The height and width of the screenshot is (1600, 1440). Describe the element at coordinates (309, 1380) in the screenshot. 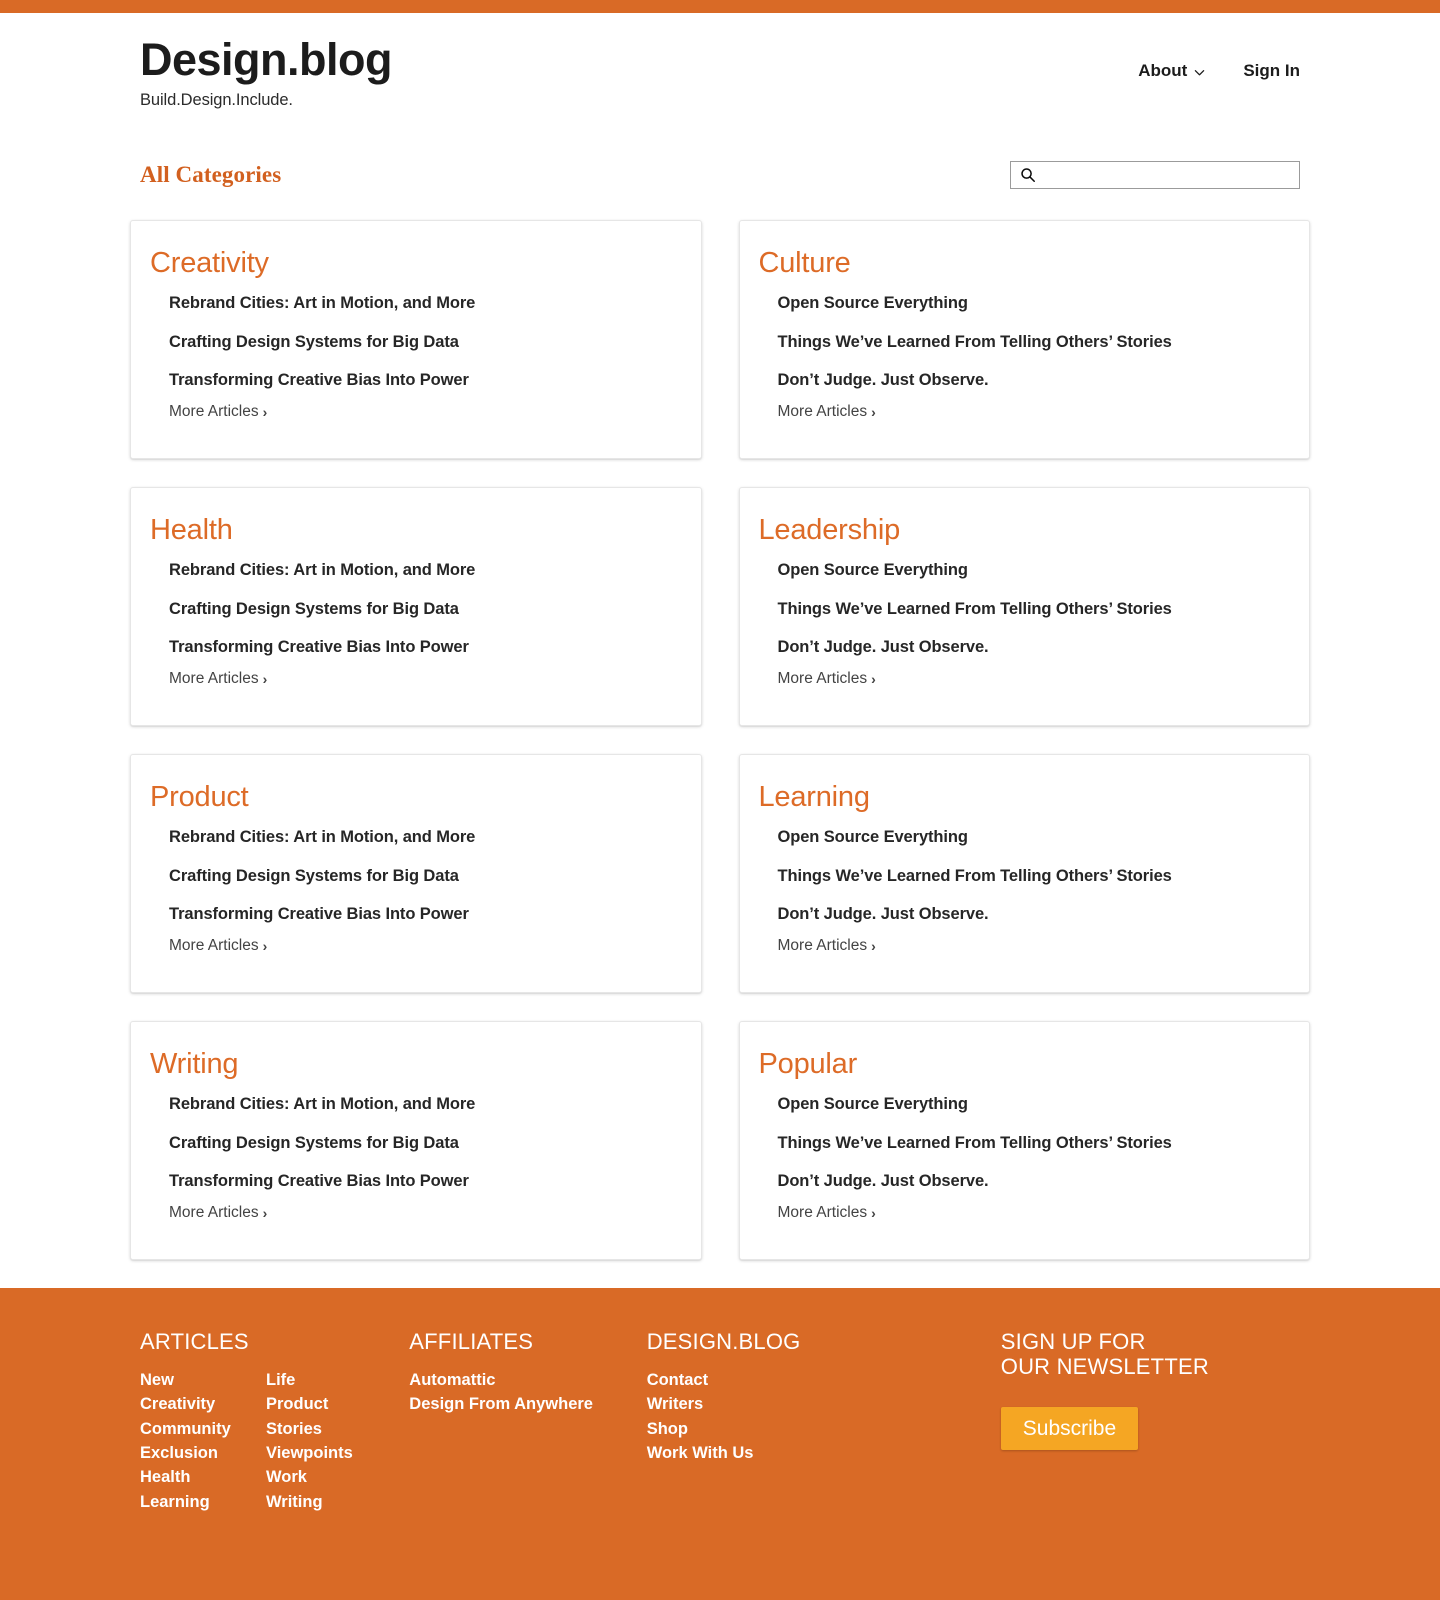

I see `footer-link: Life` at that location.